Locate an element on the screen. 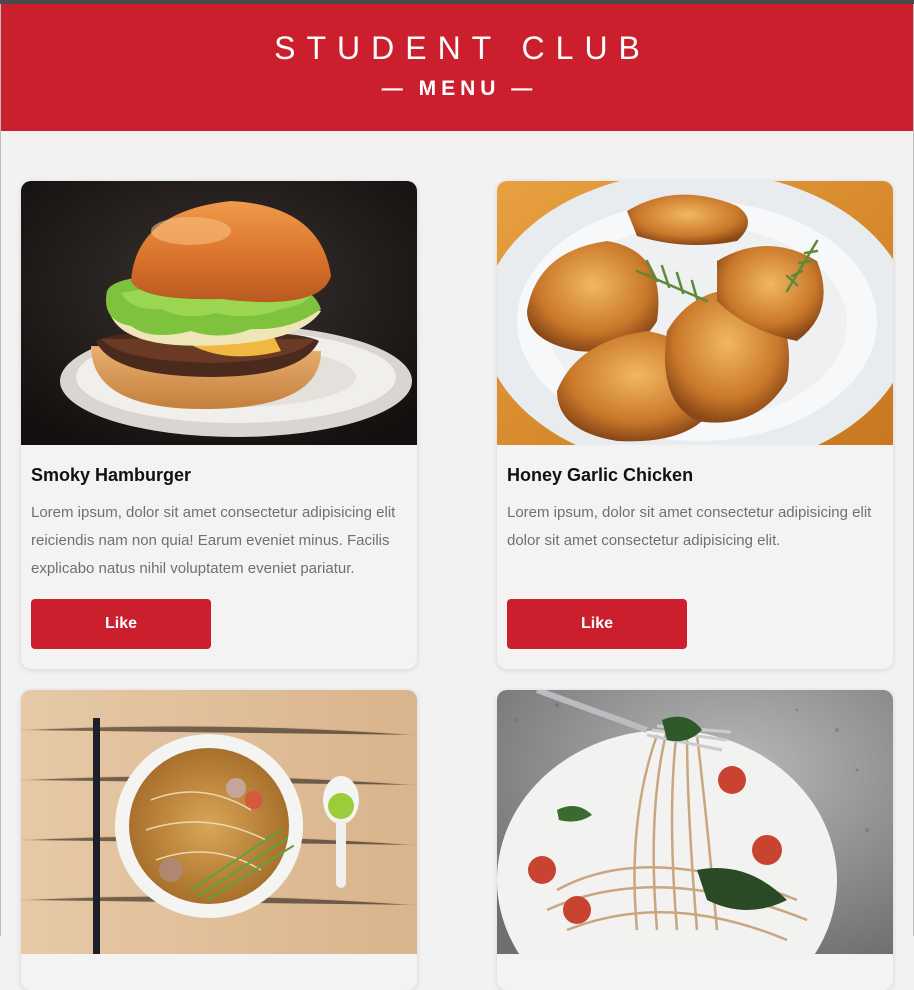 The width and height of the screenshot is (914, 990). menu-card-spaghetti is located at coordinates (695, 840).